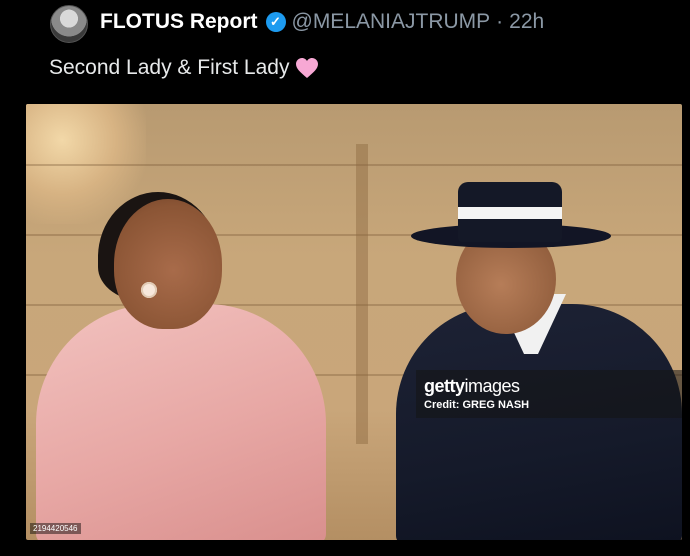  Describe the element at coordinates (179, 22) in the screenshot. I see `display-name: FLOTUS Report` at that location.